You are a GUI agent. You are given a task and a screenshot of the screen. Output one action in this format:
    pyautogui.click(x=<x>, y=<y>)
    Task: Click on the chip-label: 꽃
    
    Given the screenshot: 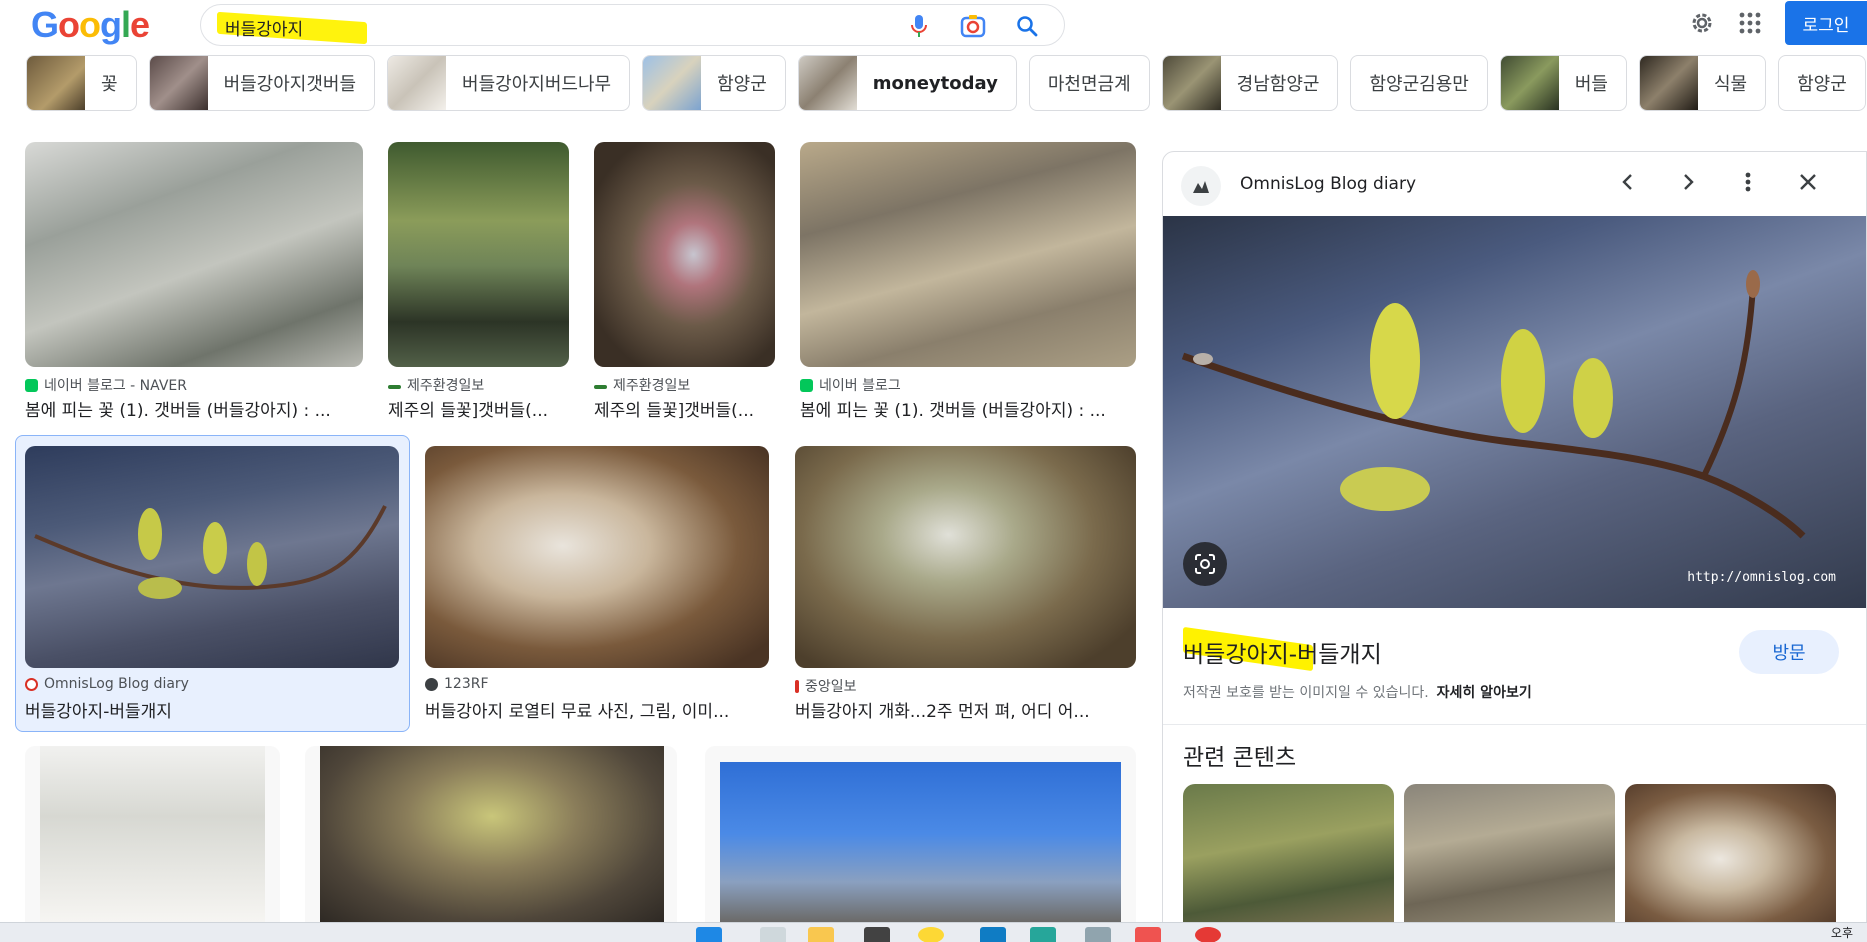 What is the action you would take?
    pyautogui.click(x=109, y=84)
    